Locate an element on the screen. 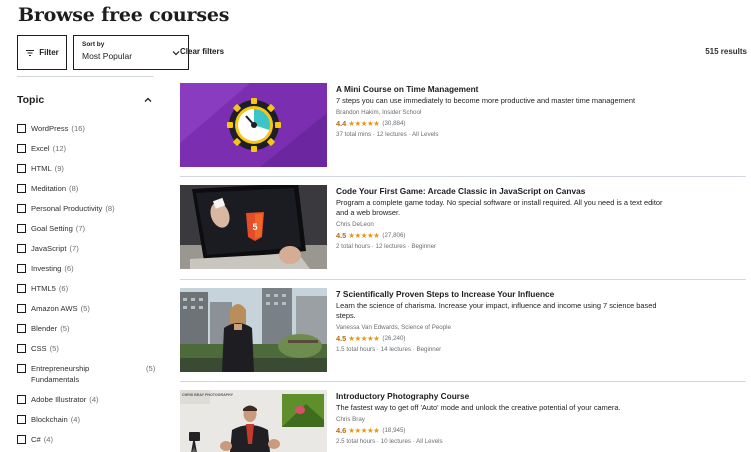  svg-text: 5 is located at coordinates (254, 227).